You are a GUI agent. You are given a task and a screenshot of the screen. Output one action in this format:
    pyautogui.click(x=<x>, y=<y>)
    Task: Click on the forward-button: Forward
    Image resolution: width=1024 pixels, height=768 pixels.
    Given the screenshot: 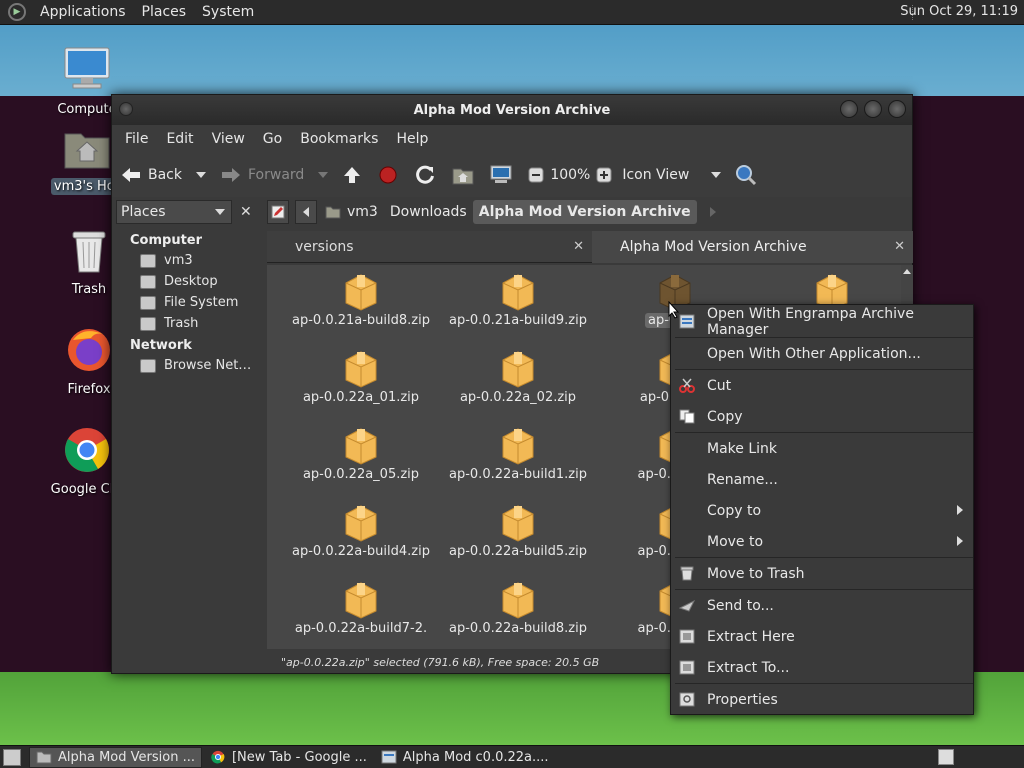 What is the action you would take?
    pyautogui.click(x=262, y=175)
    